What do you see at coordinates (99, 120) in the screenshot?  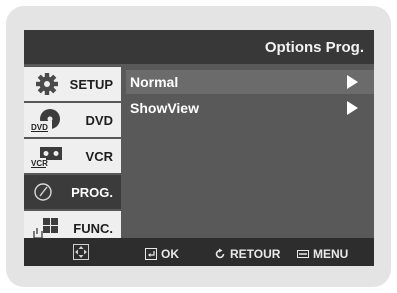 I see `menu-item-label: DVD` at bounding box center [99, 120].